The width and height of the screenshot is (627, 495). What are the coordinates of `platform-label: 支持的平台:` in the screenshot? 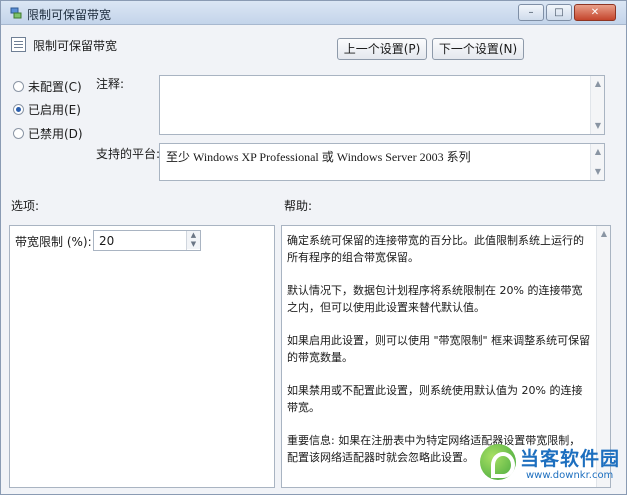 It's located at (128, 154).